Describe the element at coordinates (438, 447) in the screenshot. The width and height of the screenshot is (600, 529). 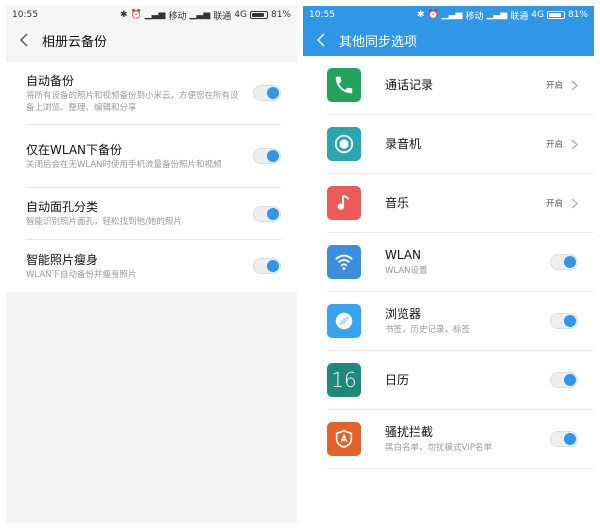
I see `sync-item-subtitle: 黑白名单，勿扰模式VIP名单` at that location.